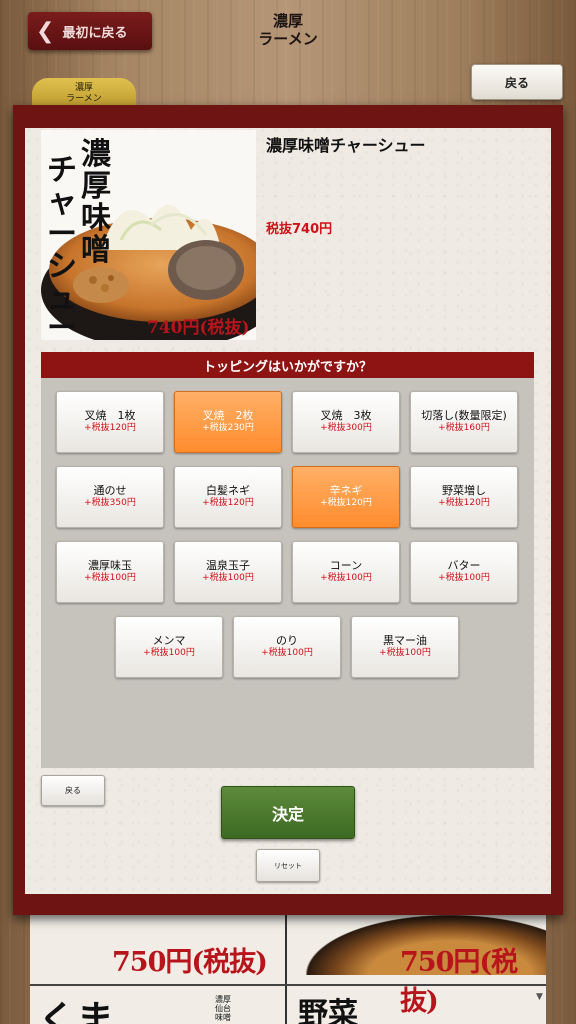 The width and height of the screenshot is (576, 1024). I want to click on background-price-right: 750円(税抜), so click(459, 982).